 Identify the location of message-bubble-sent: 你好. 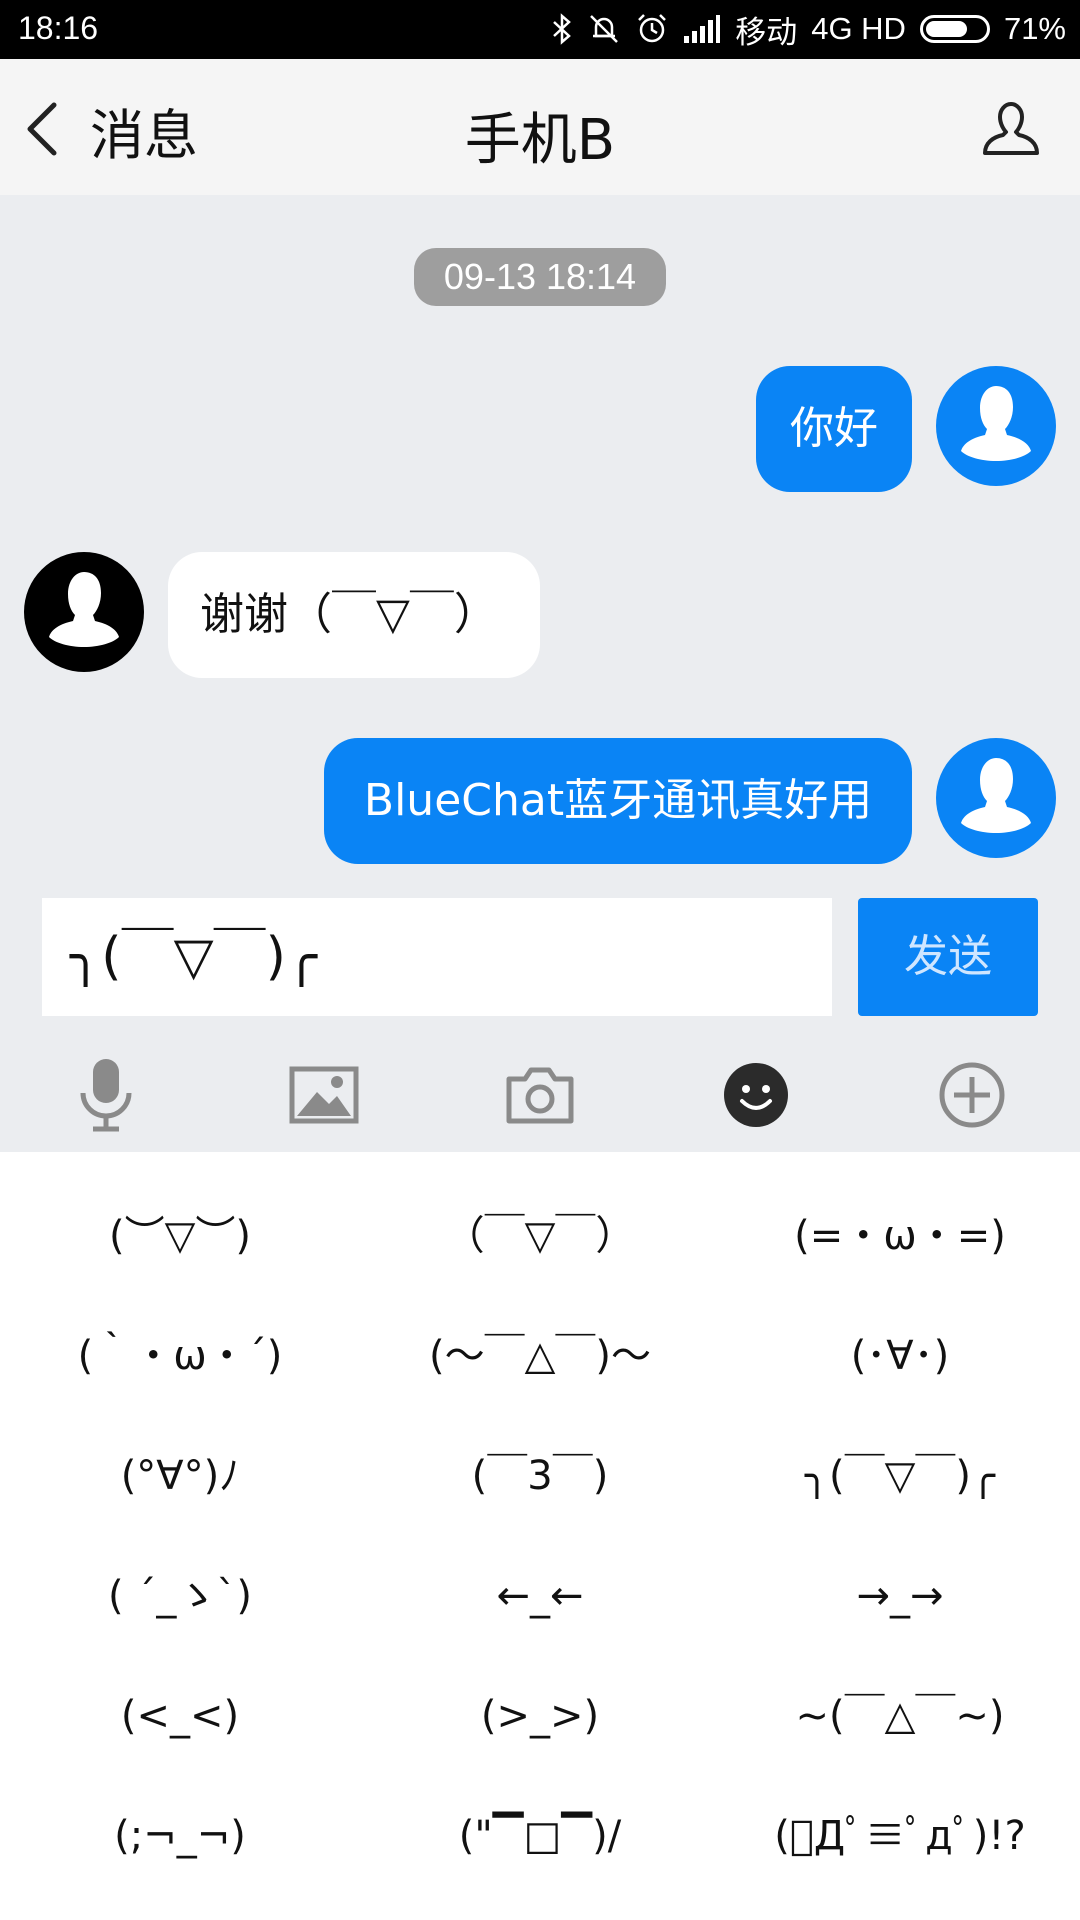
(834, 429).